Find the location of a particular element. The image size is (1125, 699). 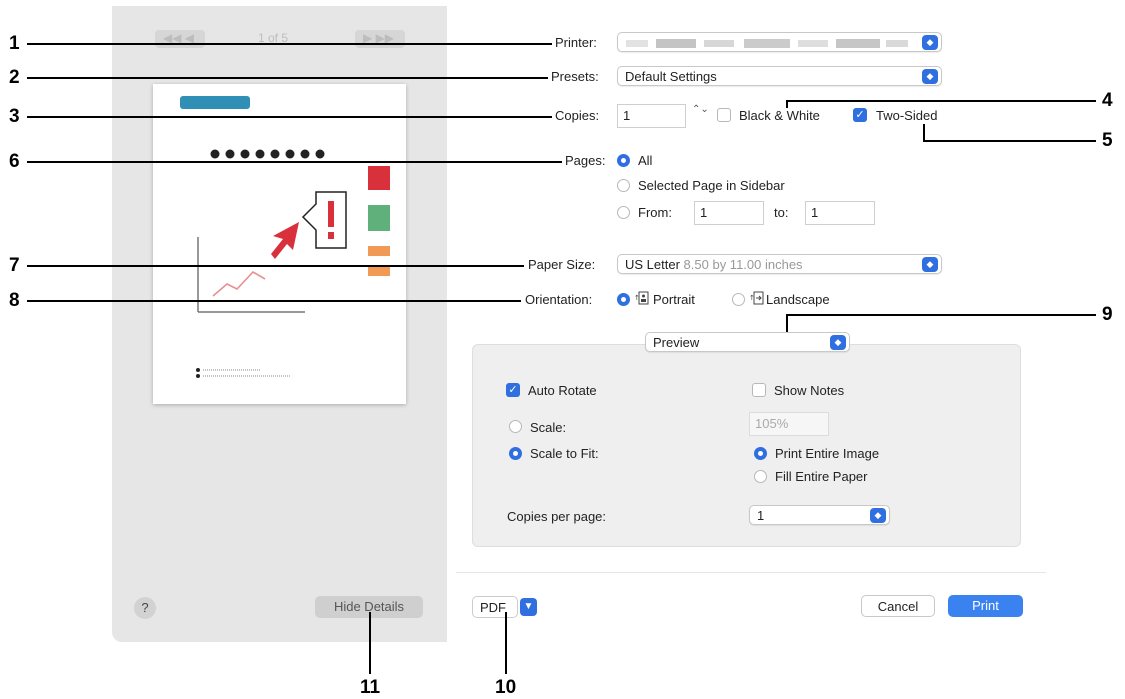

callout-5-tick is located at coordinates (924, 132).